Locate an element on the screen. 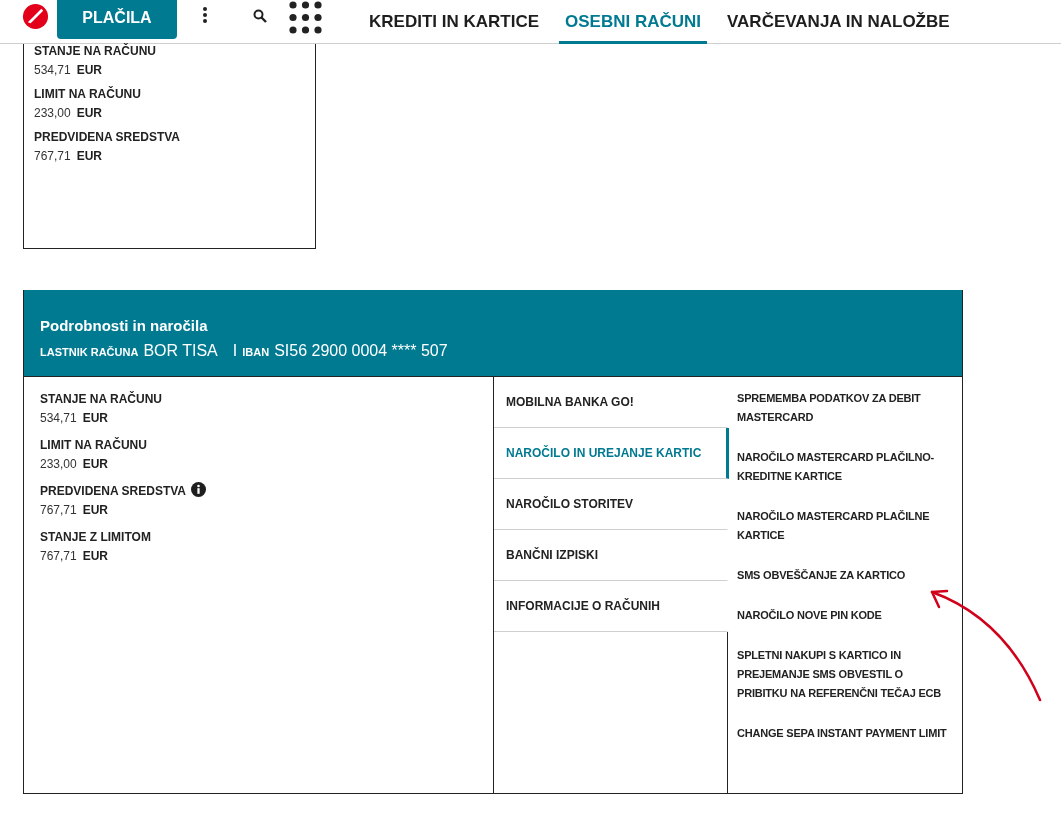 The height and width of the screenshot is (826, 1061). menu-item: BANČNI IZPISKI is located at coordinates (611, 555).